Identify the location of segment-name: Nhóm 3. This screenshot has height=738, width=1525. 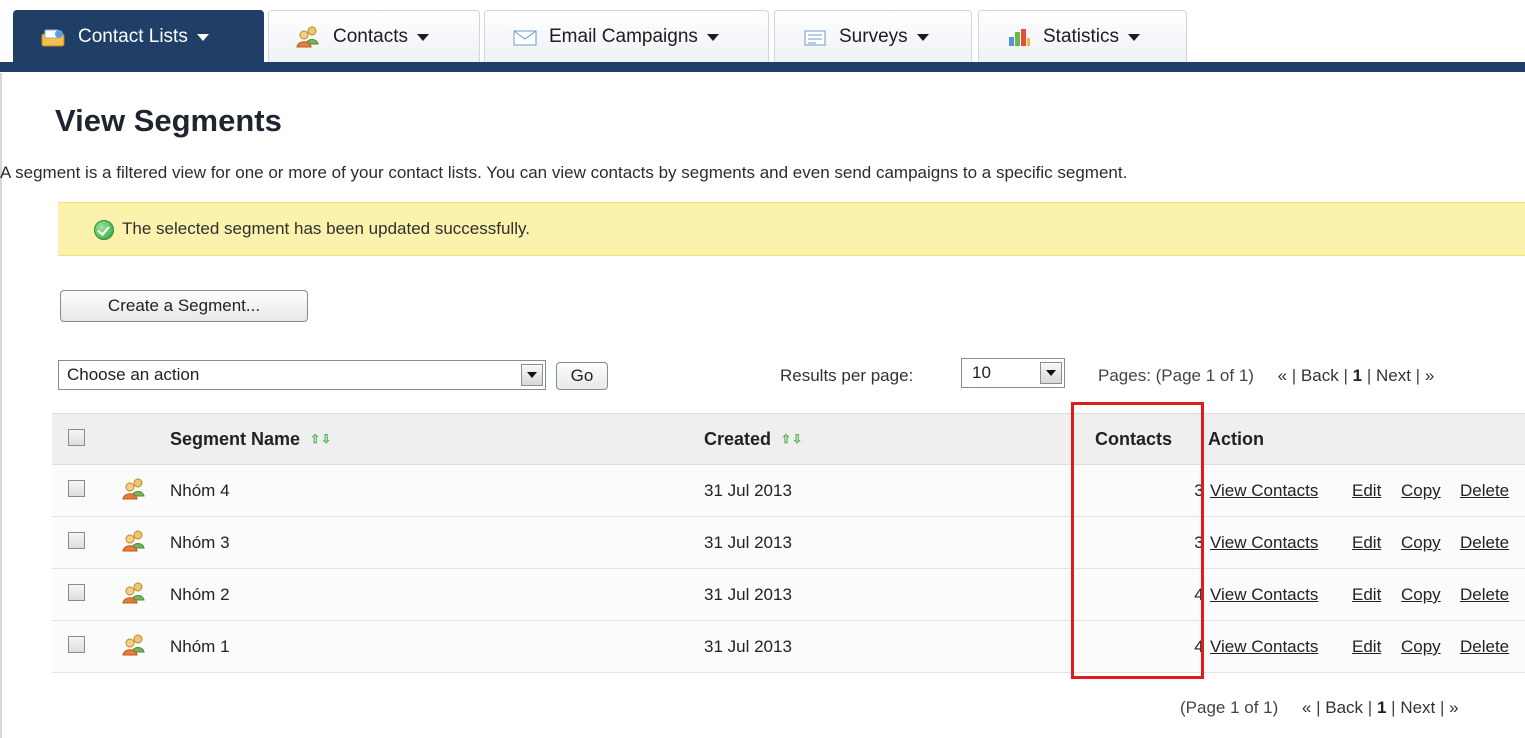
(200, 542).